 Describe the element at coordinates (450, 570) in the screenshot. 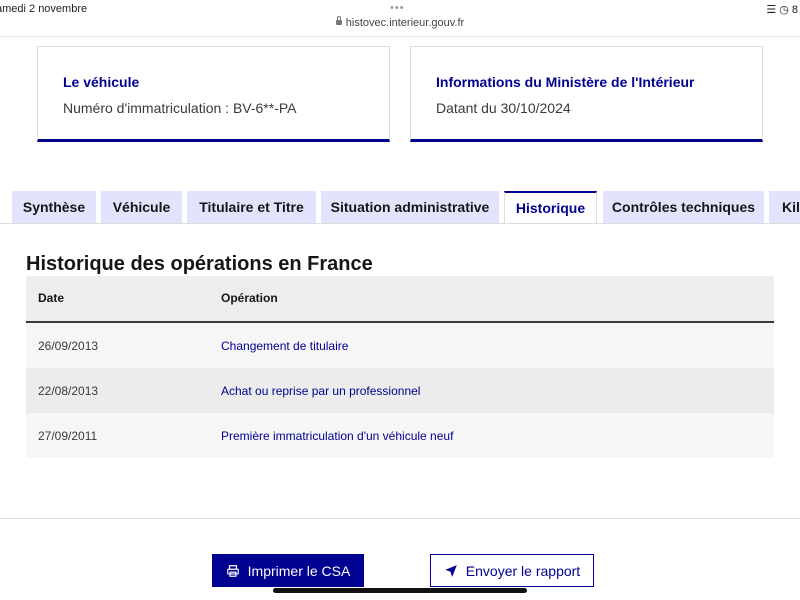

I see `send-arrow-icon` at that location.